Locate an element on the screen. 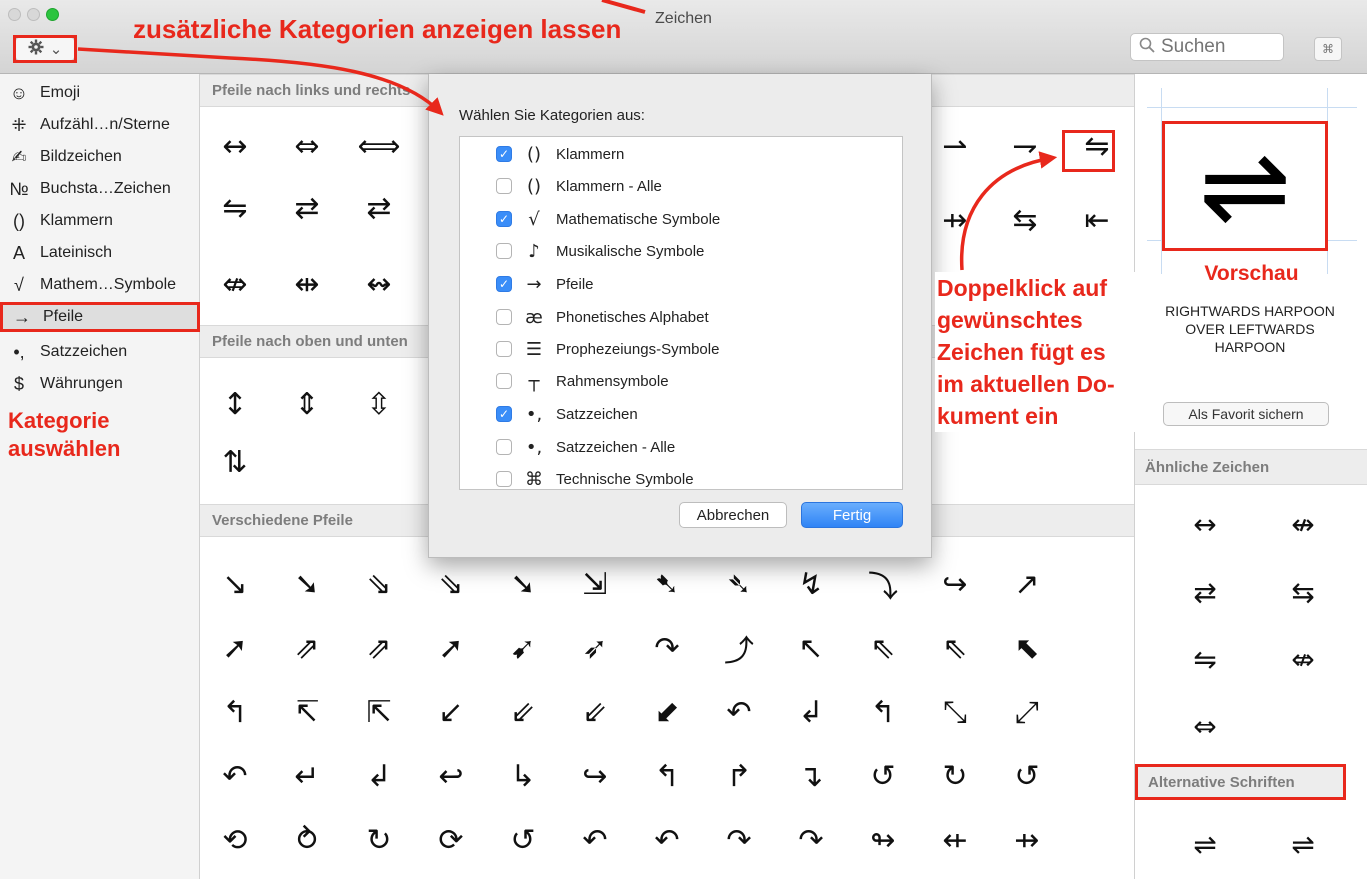  glyph-cell: ➶ is located at coordinates (595, 648).